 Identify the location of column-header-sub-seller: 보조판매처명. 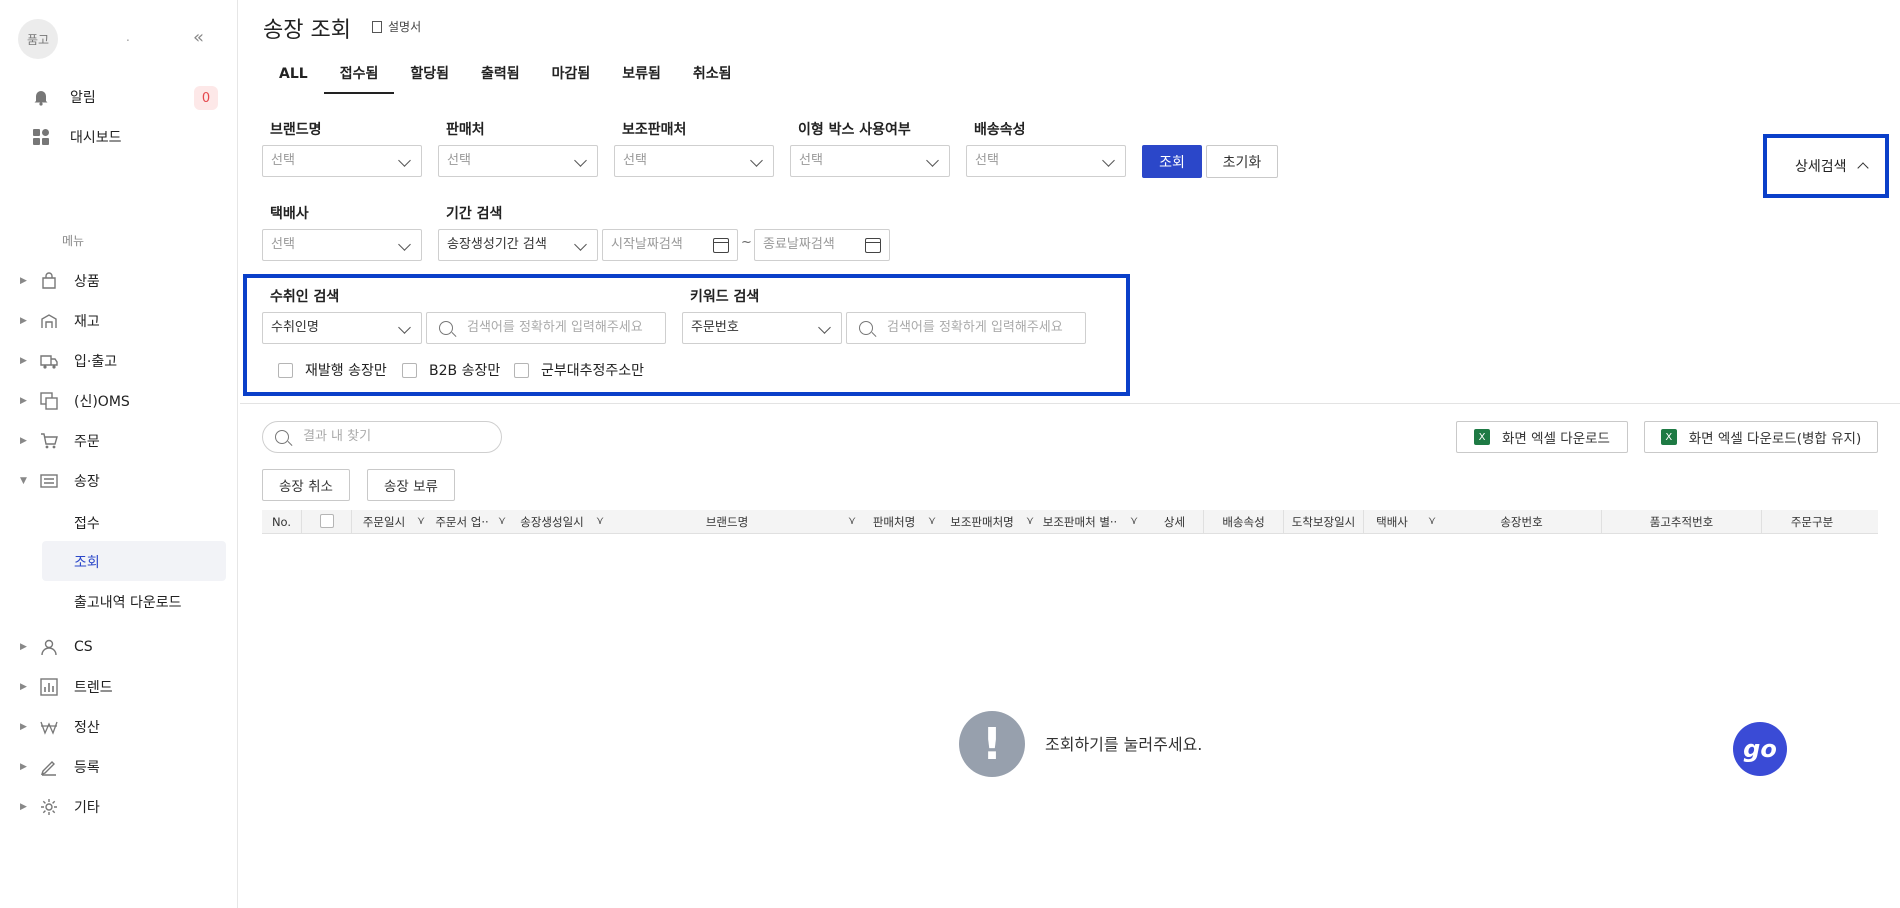
(982, 522).